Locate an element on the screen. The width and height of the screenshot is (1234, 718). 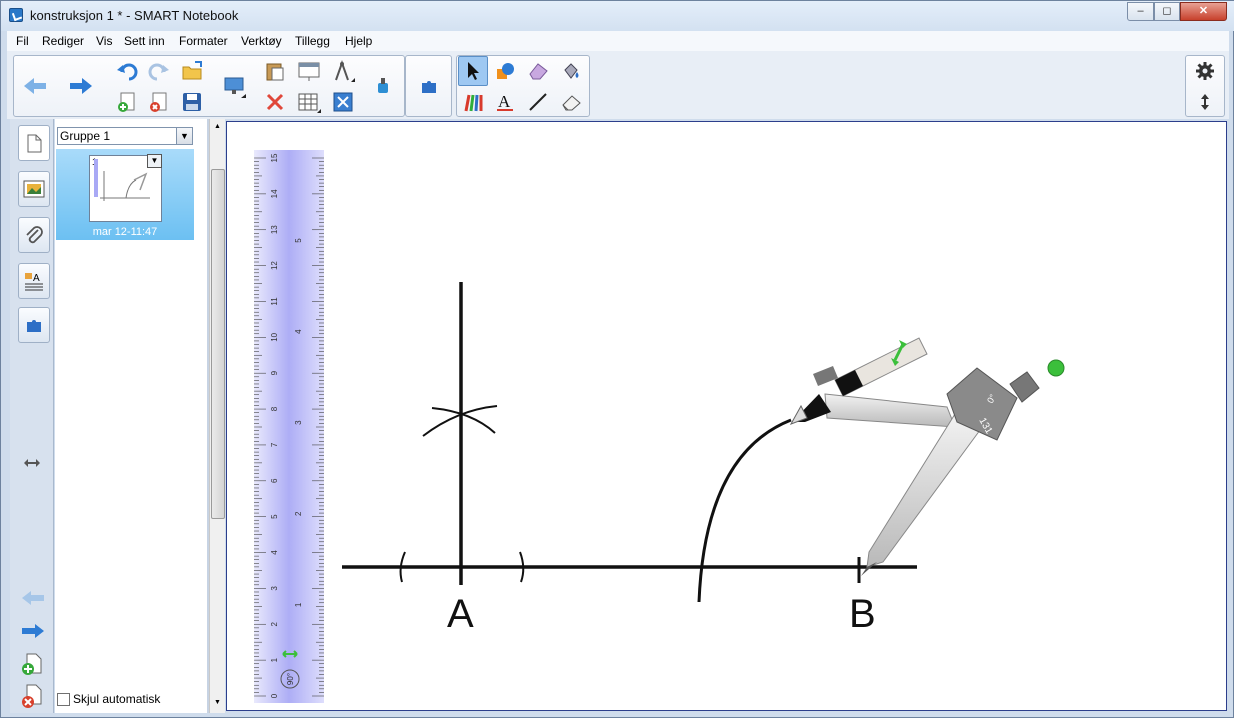
next-page-button is located at coordinates (33, 632).